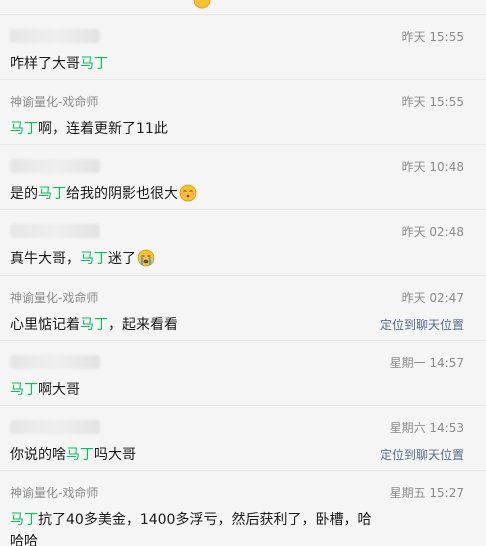 This screenshot has width=486, height=546. What do you see at coordinates (59, 390) in the screenshot?
I see `text-segment: 啊大哥` at bounding box center [59, 390].